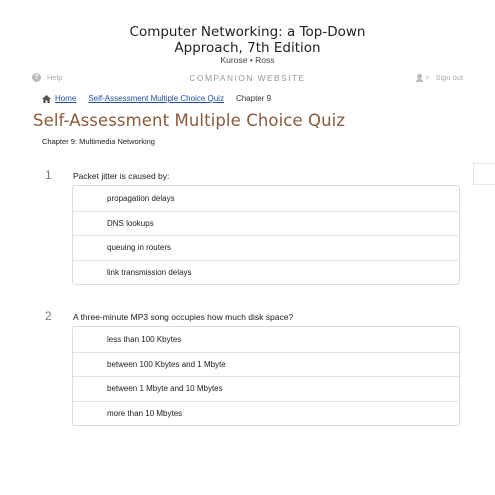  What do you see at coordinates (449, 77) in the screenshot?
I see `signout-label: Sign out` at bounding box center [449, 77].